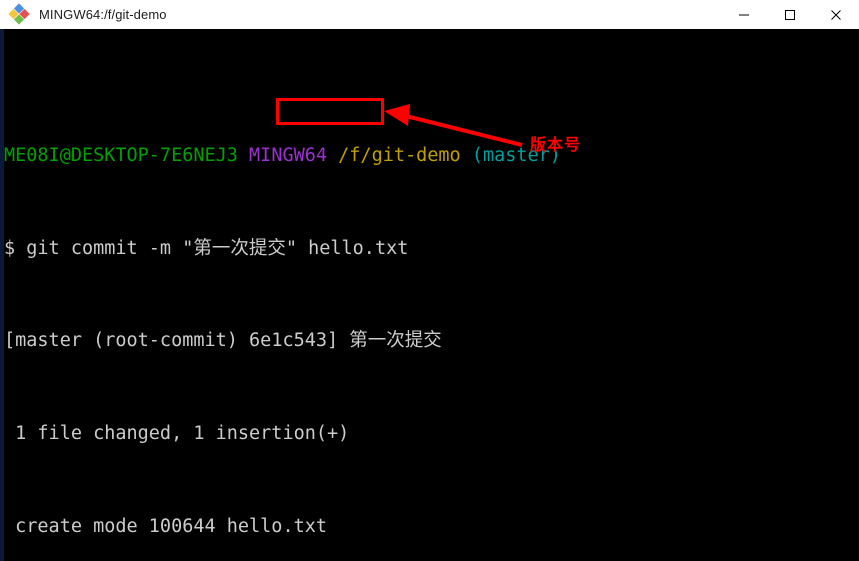  I want to click on commit-hash: 6e1c543, so click(288, 341).